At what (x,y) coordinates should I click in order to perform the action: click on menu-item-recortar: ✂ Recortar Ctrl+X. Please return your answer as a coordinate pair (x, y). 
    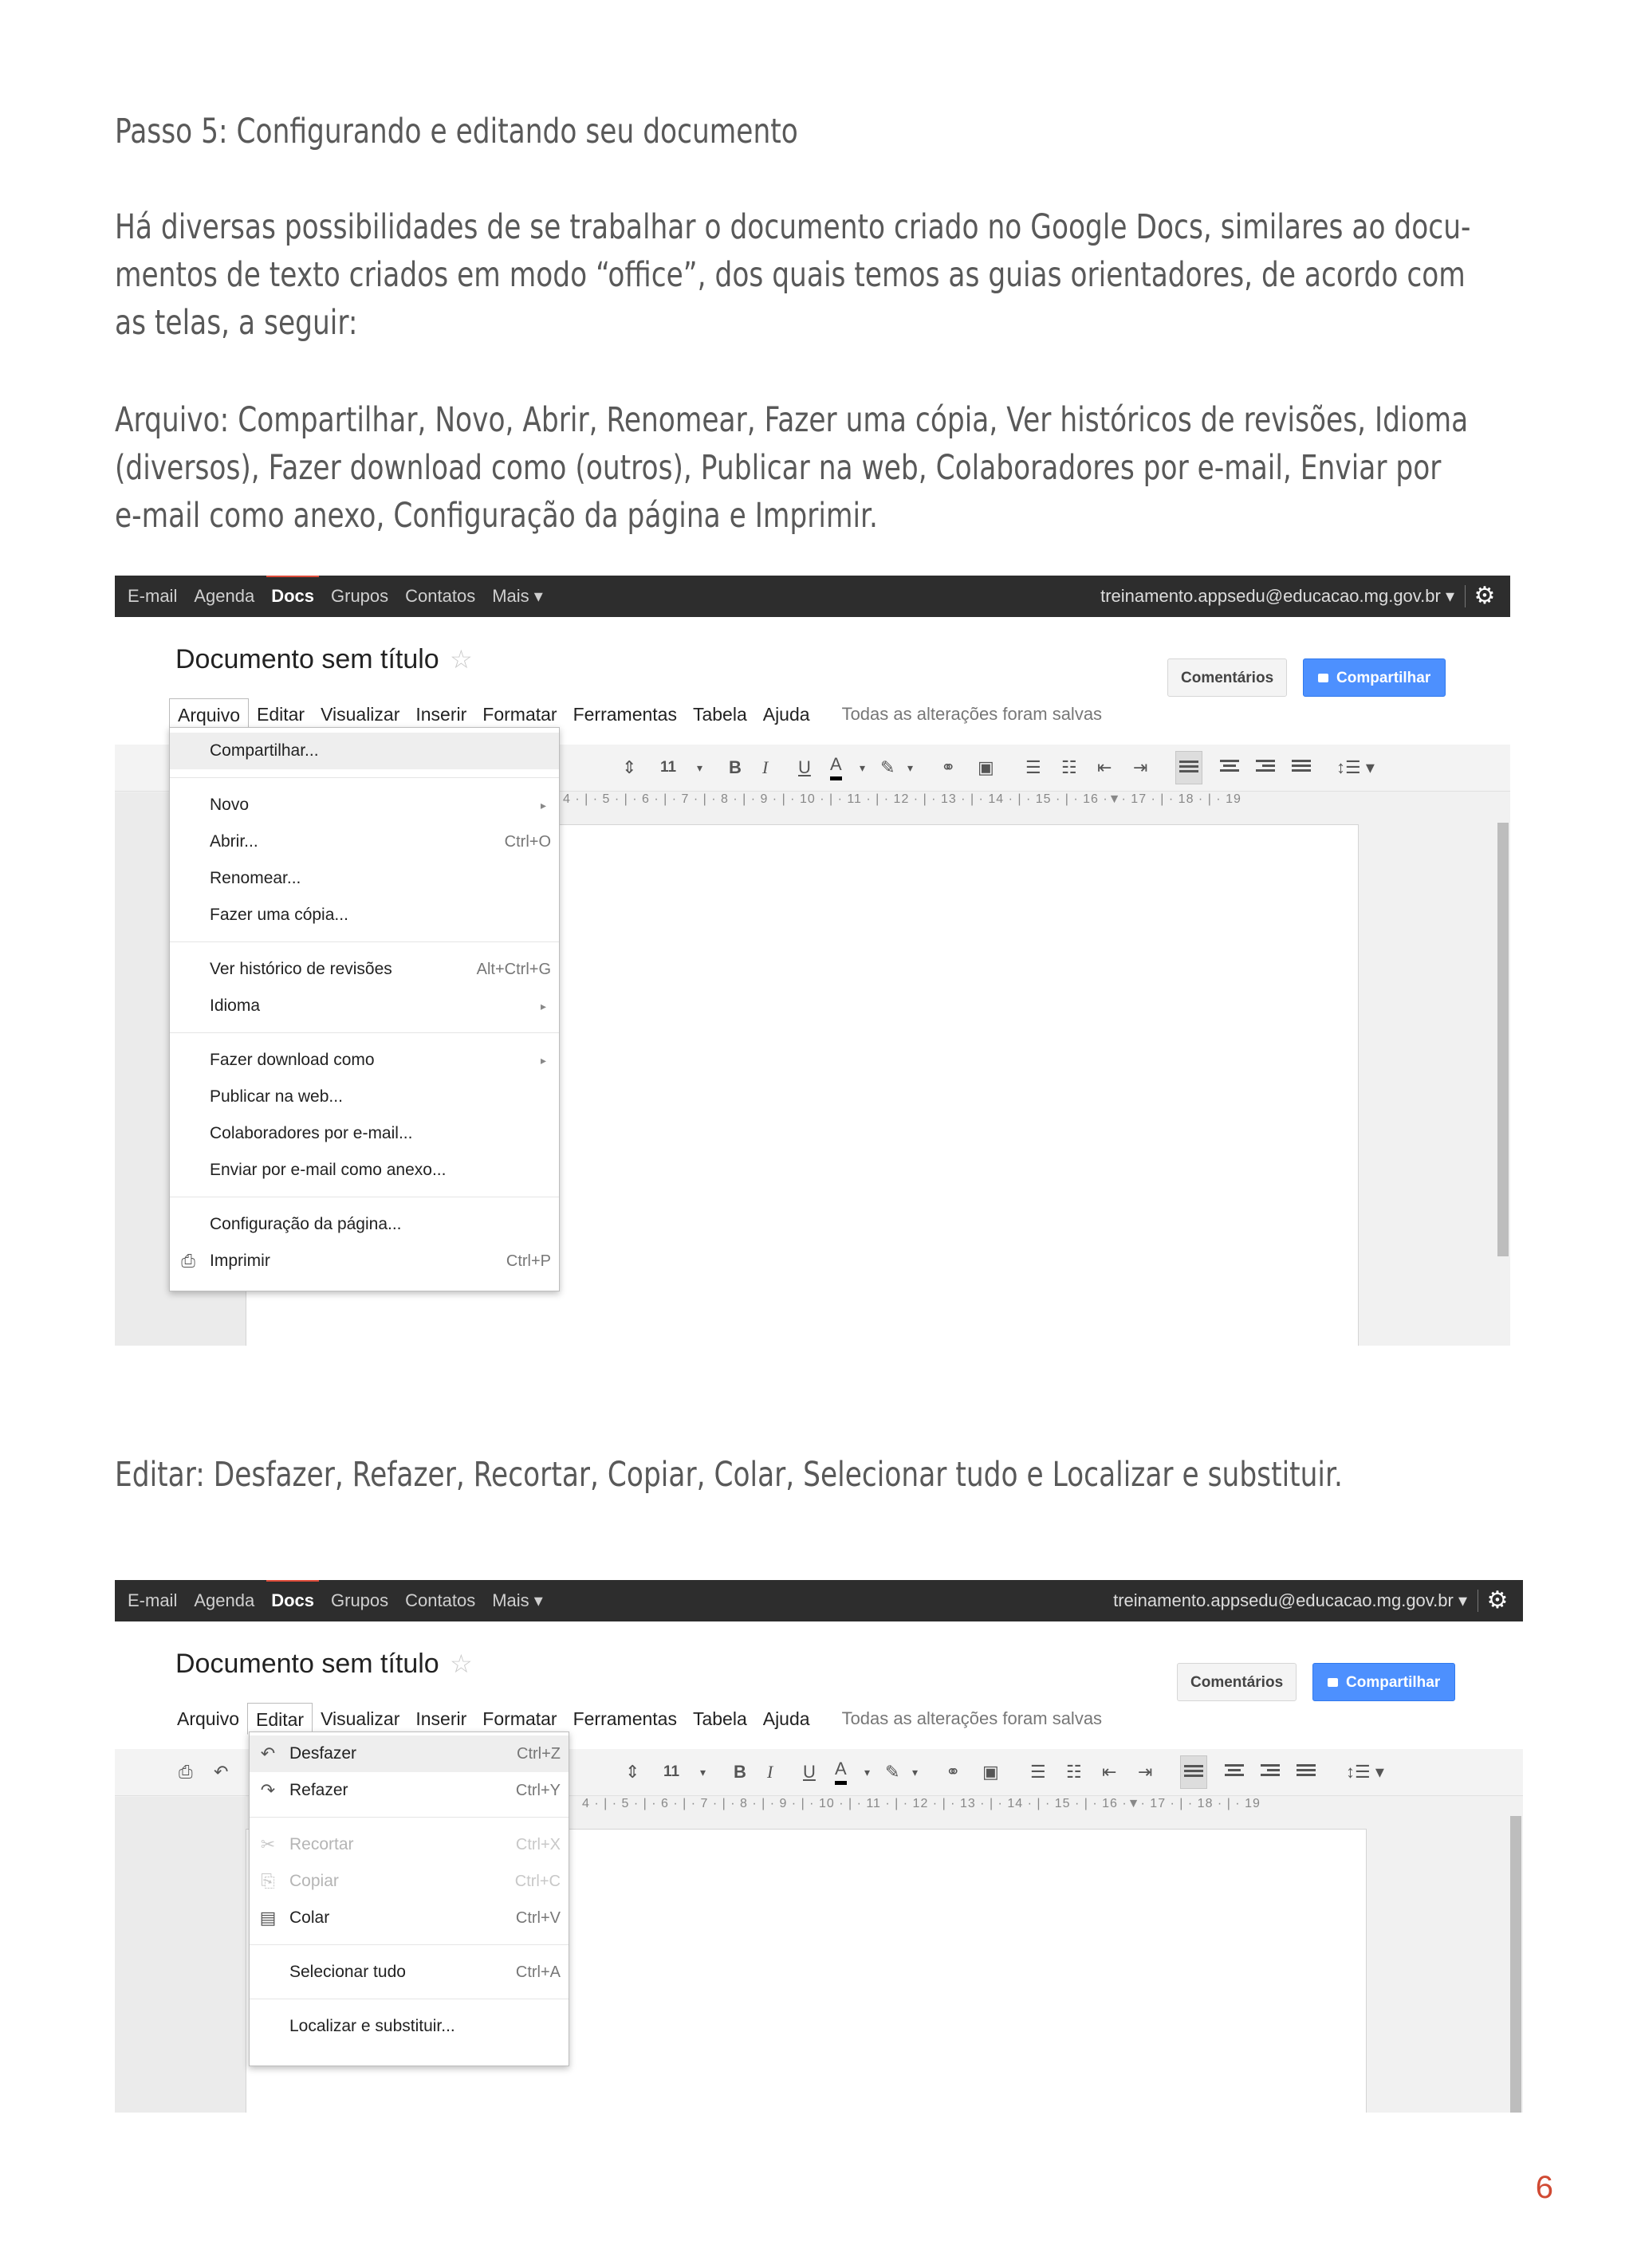
    Looking at the image, I should click on (409, 1845).